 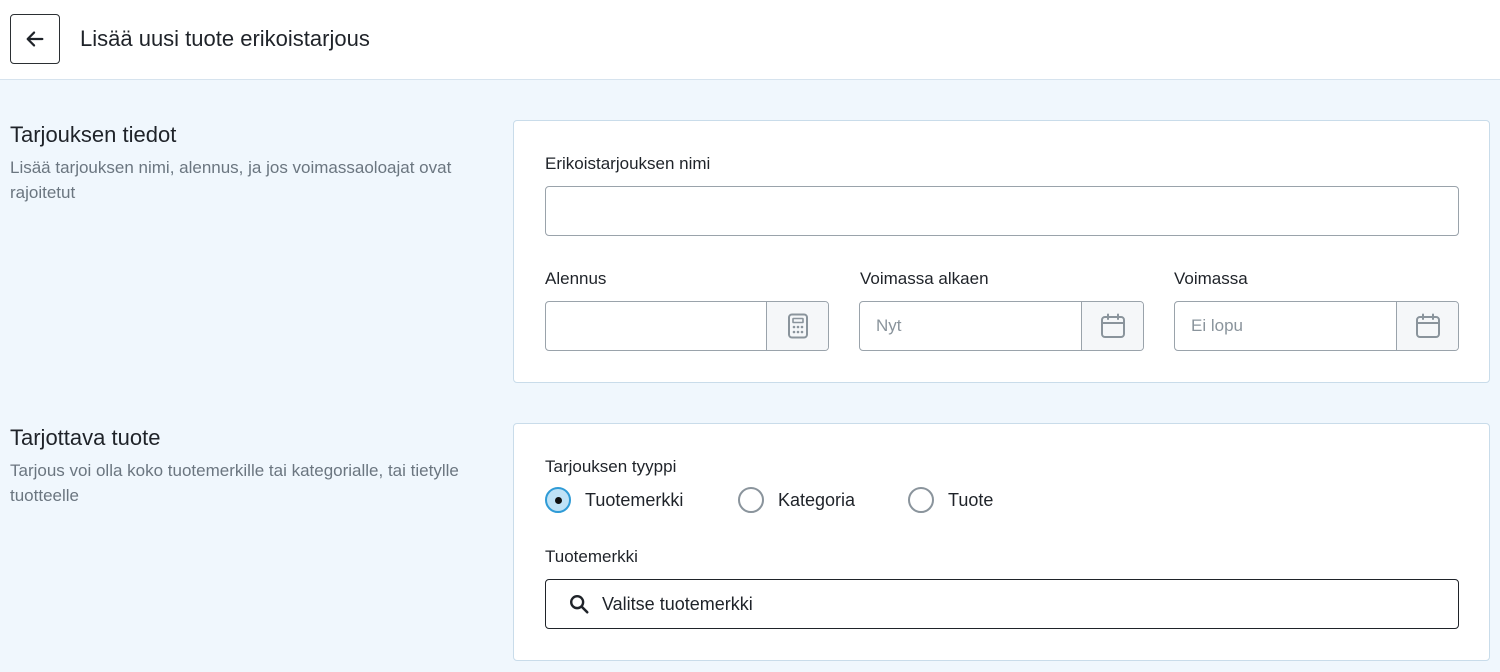 I want to click on valid-from-field, so click(x=1001, y=326).